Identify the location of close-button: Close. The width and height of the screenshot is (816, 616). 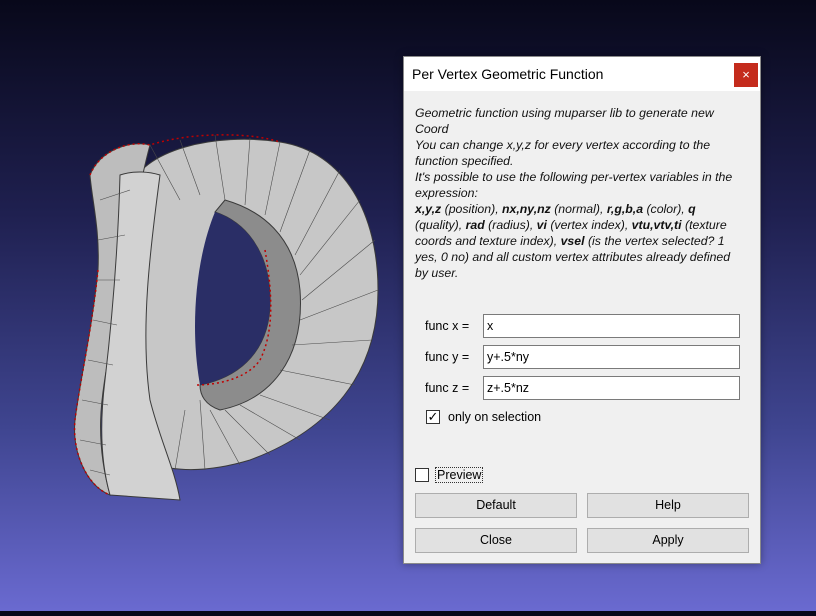
(496, 540).